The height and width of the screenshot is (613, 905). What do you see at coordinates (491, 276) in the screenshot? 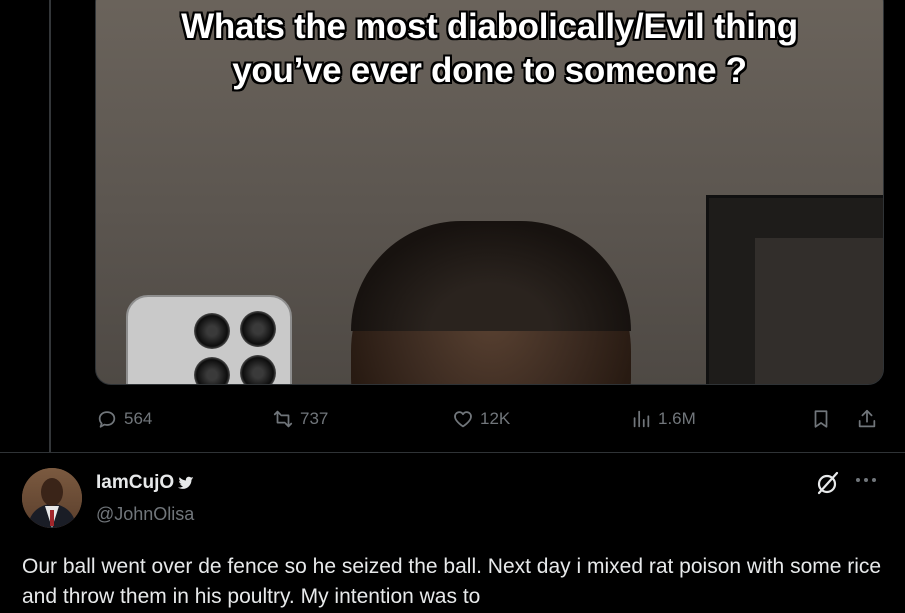
I see `person-hair` at bounding box center [491, 276].